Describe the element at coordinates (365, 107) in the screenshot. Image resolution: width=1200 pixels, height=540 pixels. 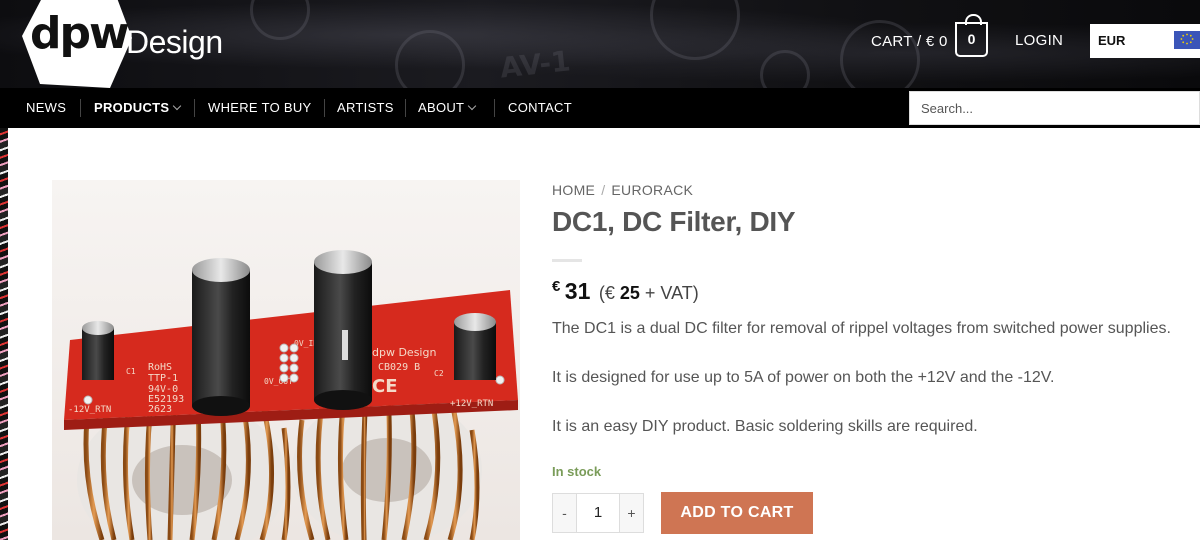
I see `nav-item-artists: ARTISTS` at that location.